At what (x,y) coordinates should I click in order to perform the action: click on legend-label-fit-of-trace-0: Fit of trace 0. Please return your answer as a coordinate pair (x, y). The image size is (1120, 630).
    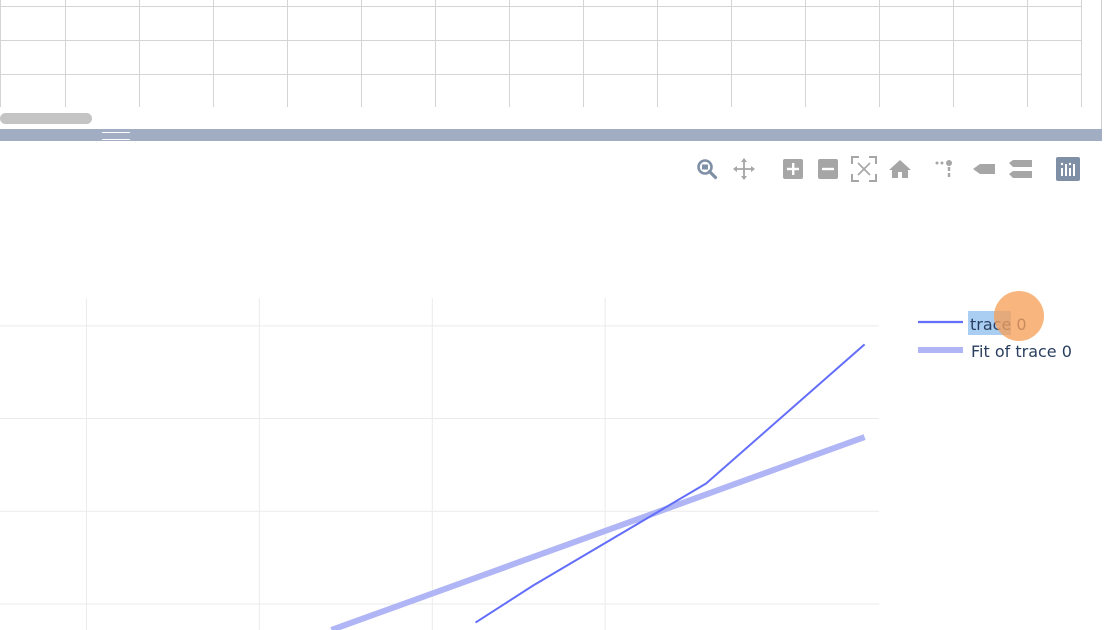
    Looking at the image, I should click on (1021, 351).